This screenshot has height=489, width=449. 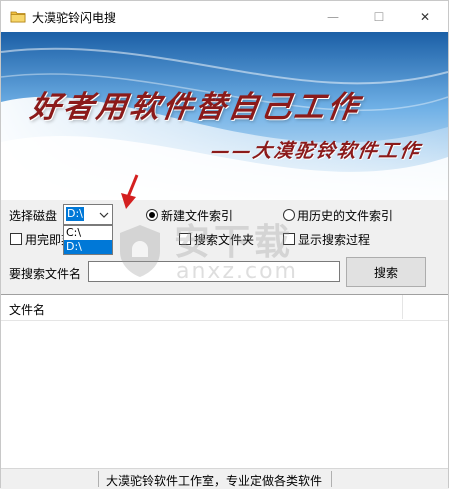 What do you see at coordinates (75, 214) in the screenshot?
I see `disk-selected-value: D:\` at bounding box center [75, 214].